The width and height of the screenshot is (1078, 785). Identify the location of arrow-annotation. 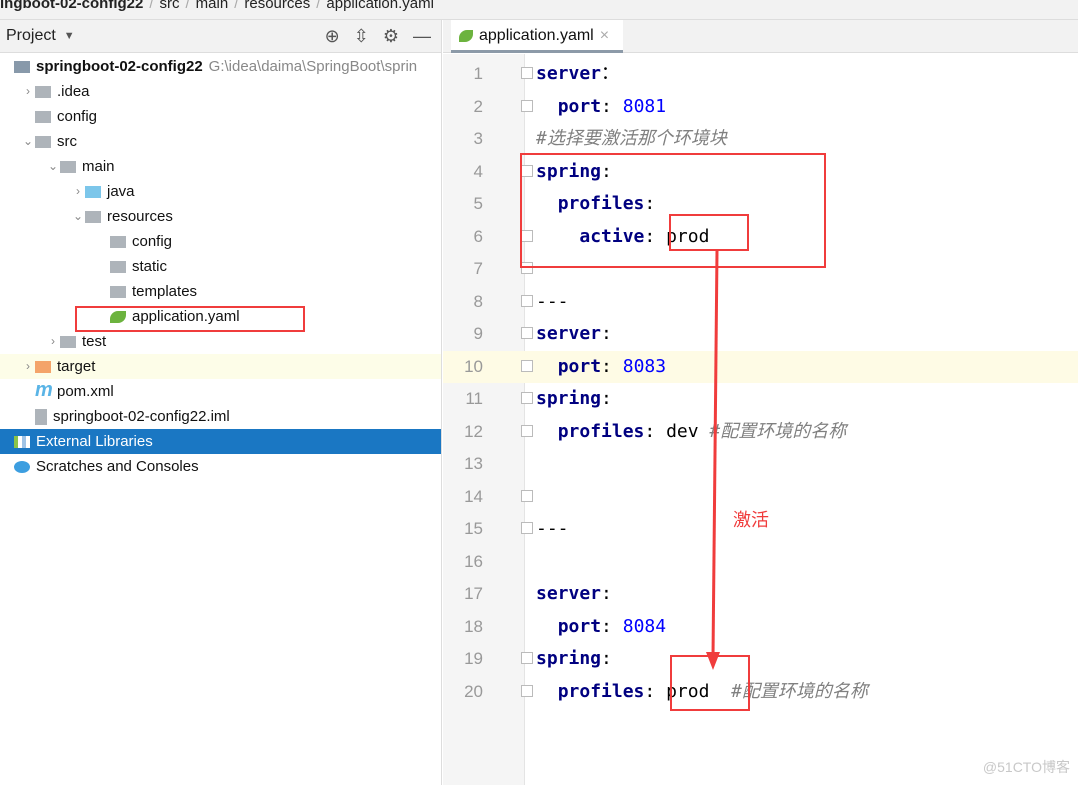
(713, 460).